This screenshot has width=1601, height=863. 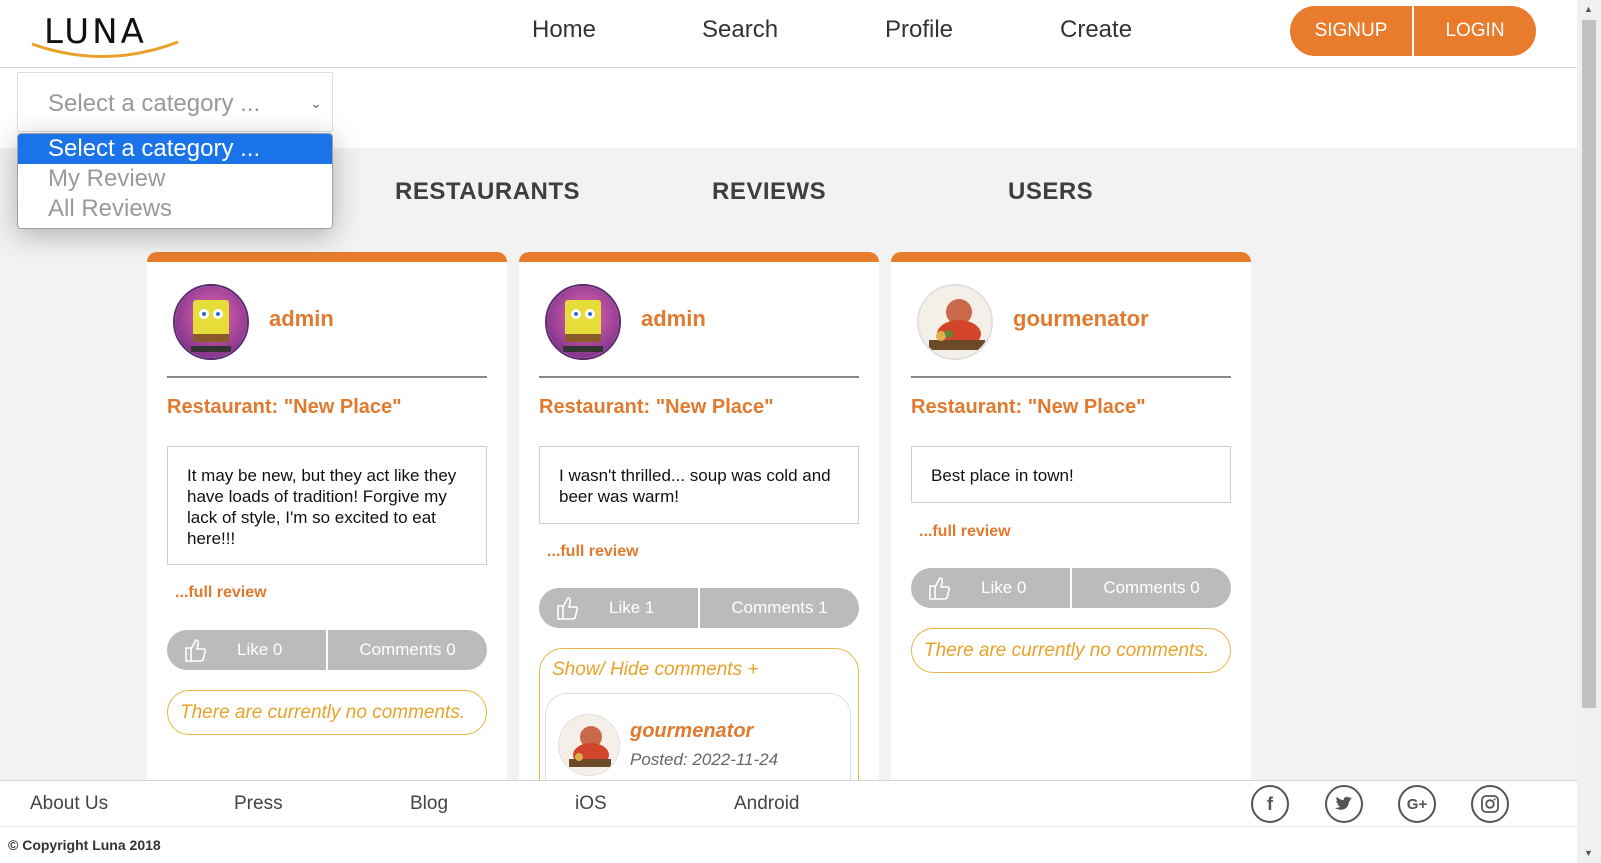 I want to click on review-actions: Like 1 Comments 1, so click(x=699, y=608).